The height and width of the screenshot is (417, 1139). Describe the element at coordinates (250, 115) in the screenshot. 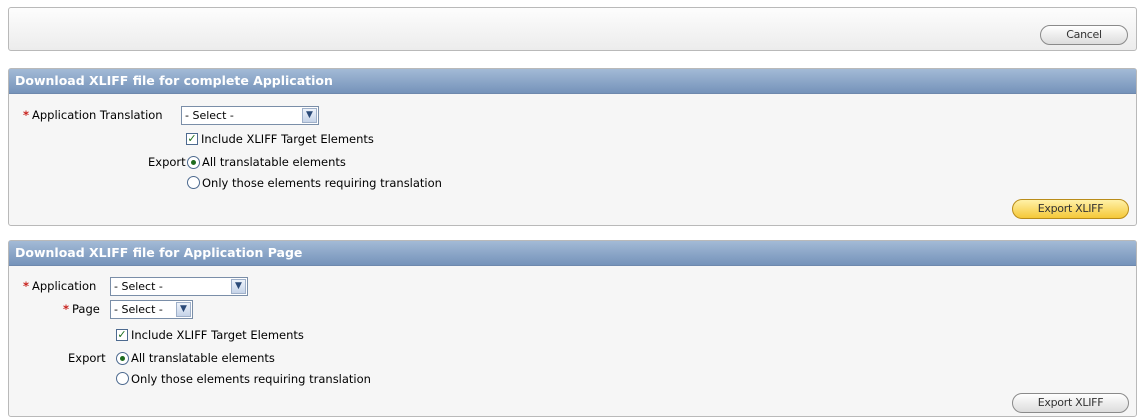

I see `application-translation-select: - Select - ▼` at that location.